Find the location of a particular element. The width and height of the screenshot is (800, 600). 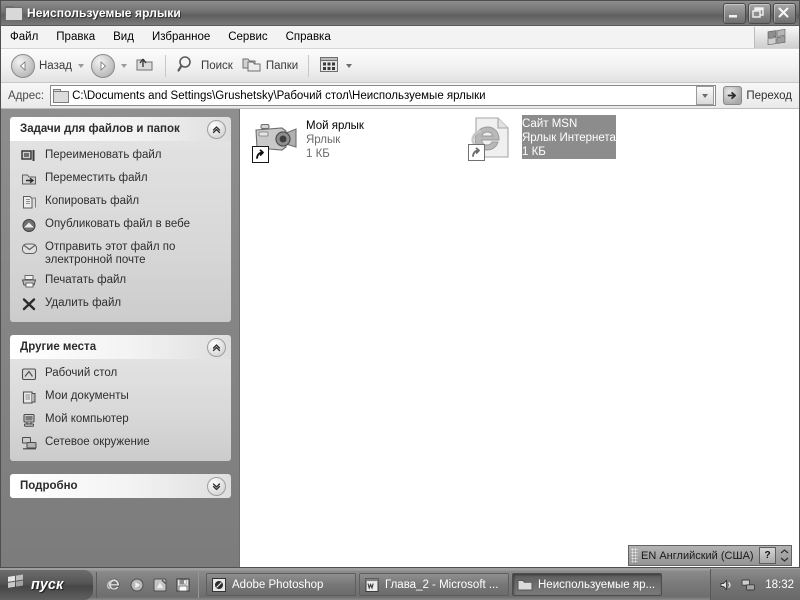

task-move-file: Переместить файл is located at coordinates (121, 179).